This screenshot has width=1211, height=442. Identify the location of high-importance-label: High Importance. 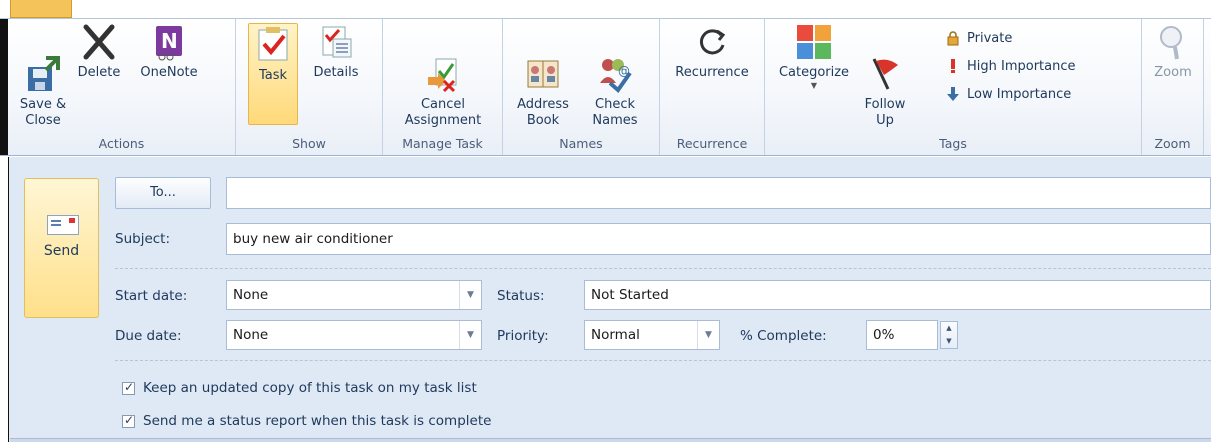
(1021, 66).